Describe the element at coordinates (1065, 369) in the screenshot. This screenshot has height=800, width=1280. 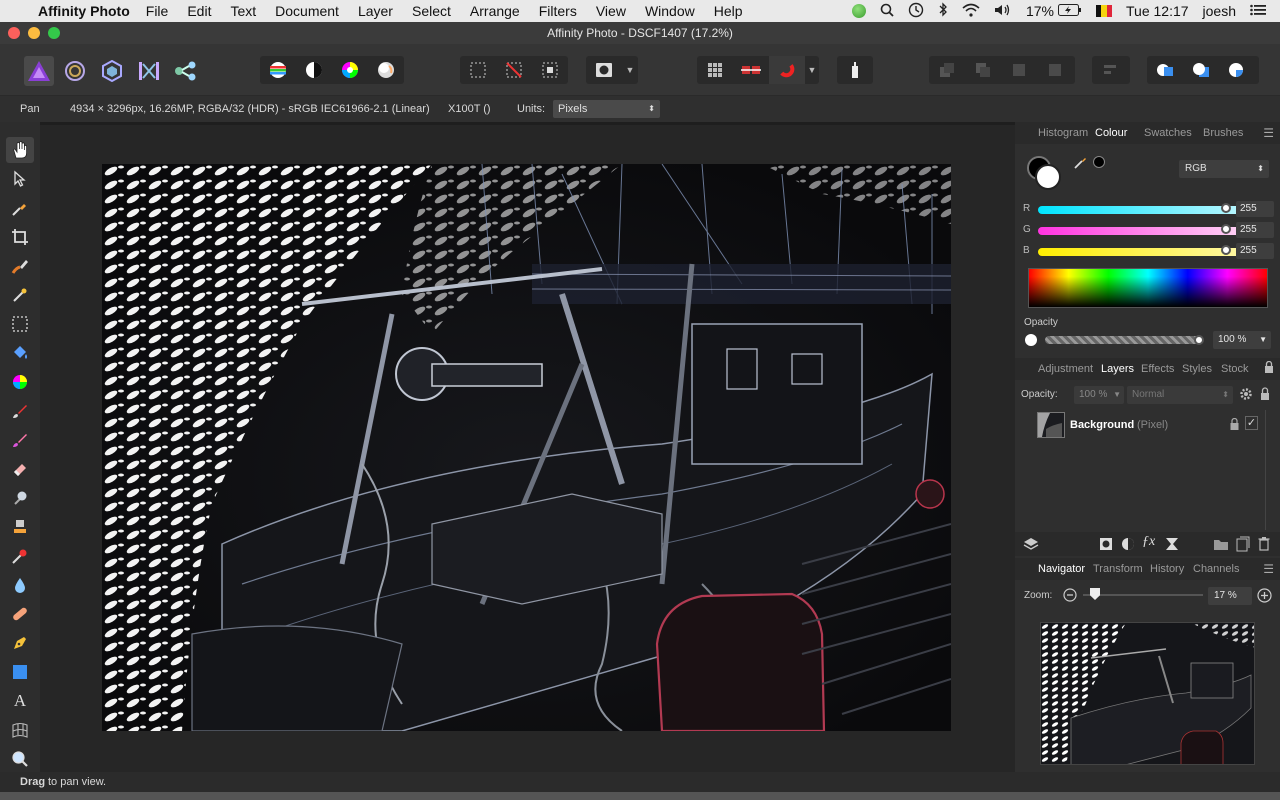
I see `tab-adjustment: Adjustment` at that location.